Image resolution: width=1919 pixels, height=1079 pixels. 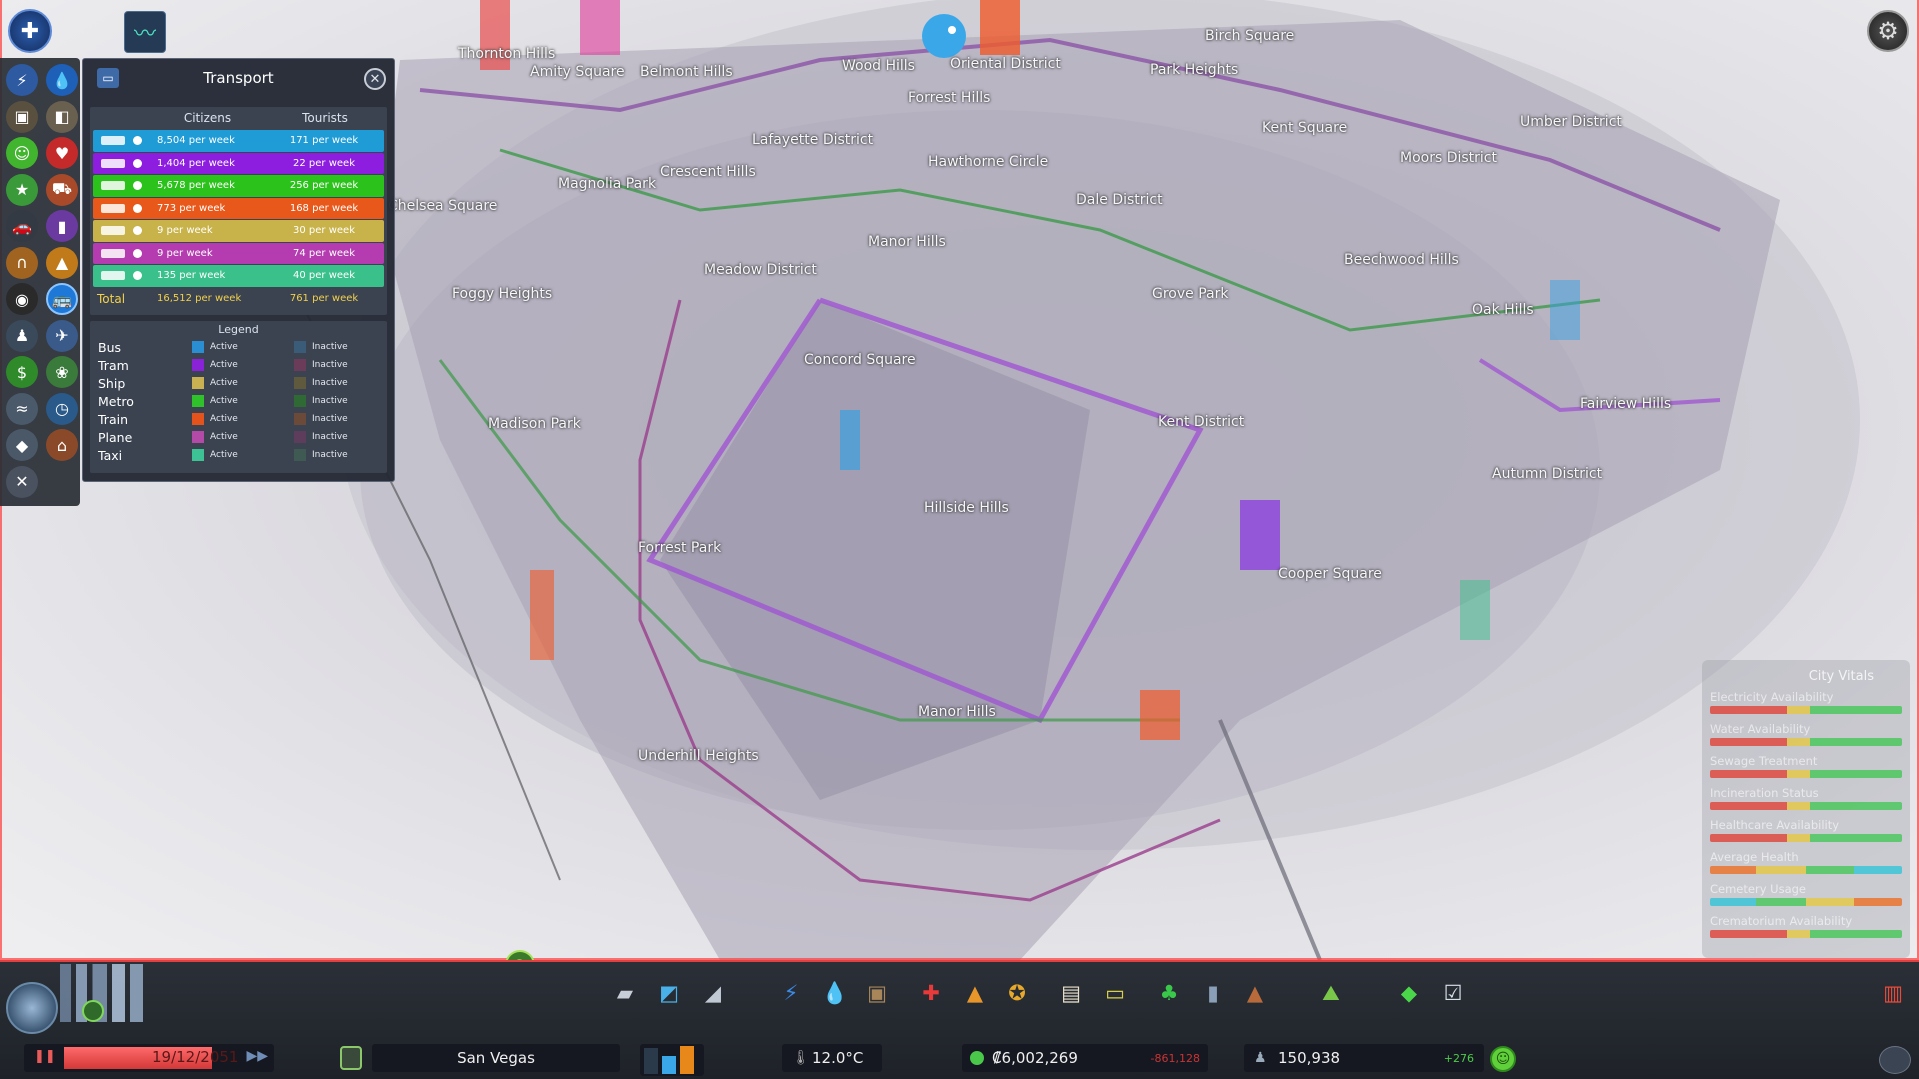 What do you see at coordinates (257, 1056) in the screenshot?
I see `speed-icon: ▶▶` at bounding box center [257, 1056].